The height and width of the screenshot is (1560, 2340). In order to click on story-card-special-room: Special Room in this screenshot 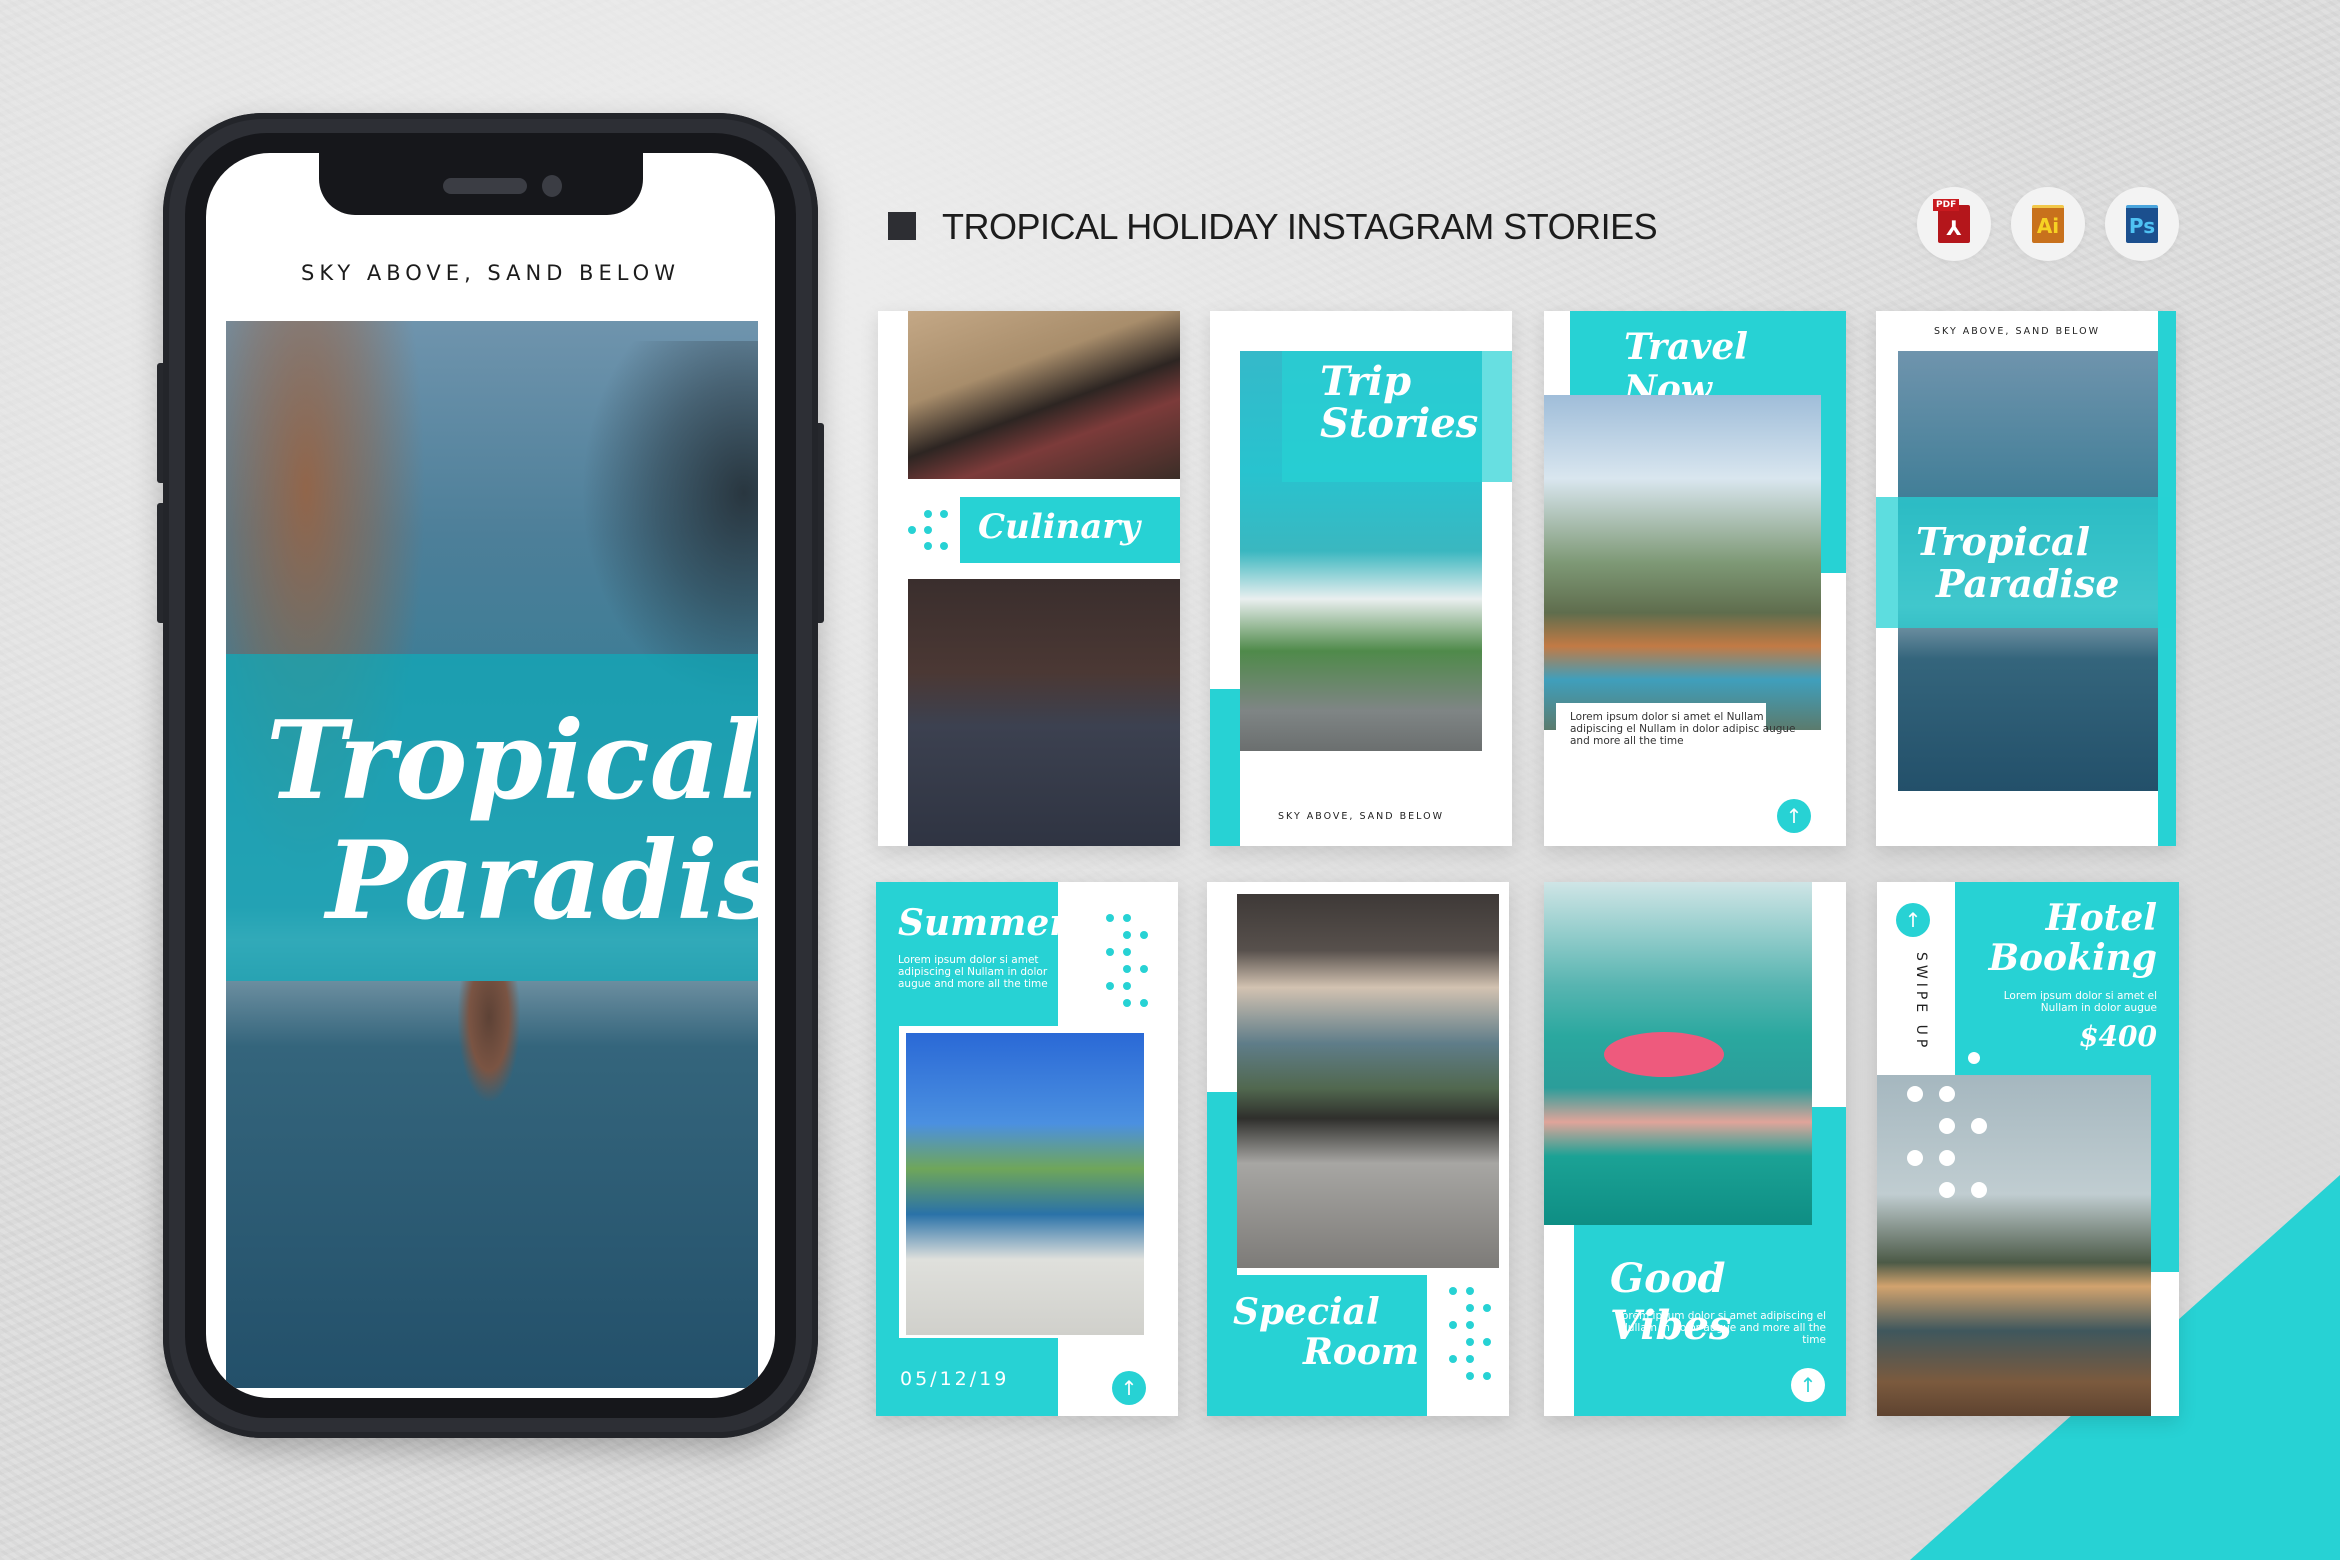, I will do `click(1358, 1149)`.